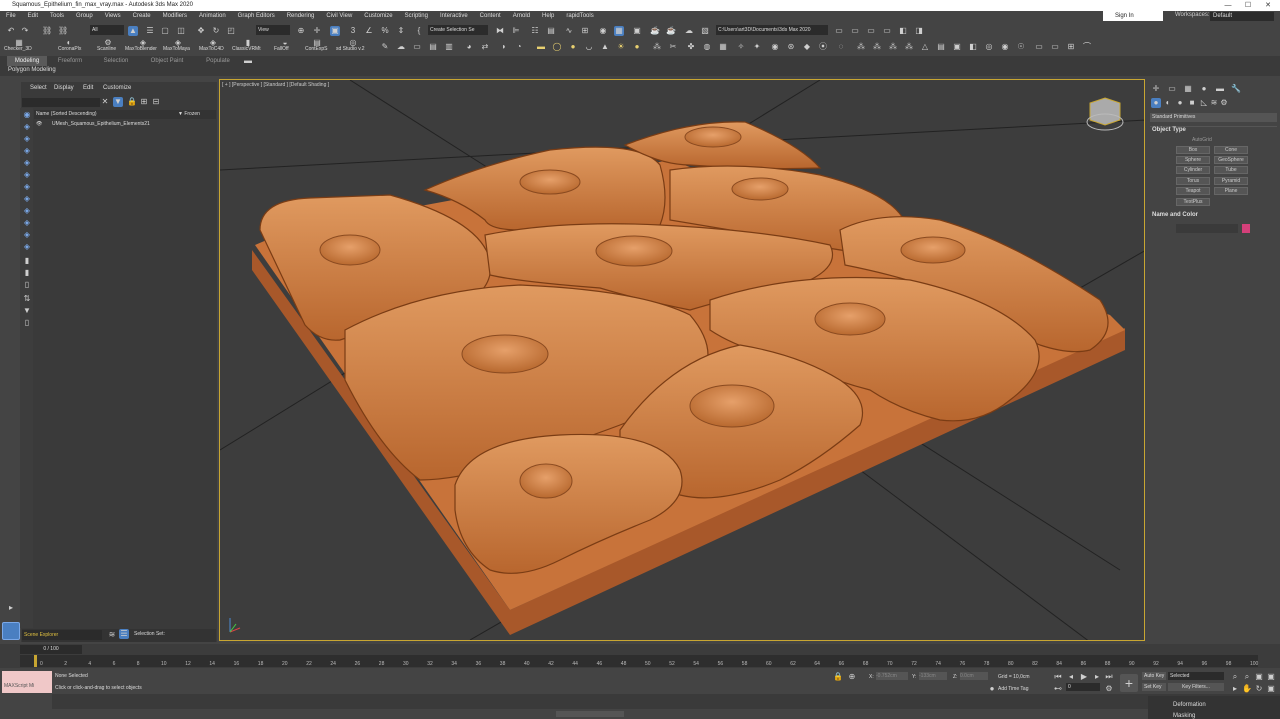 This screenshot has width=1280, height=719. What do you see at coordinates (231, 31) in the screenshot?
I see `scale-icon: ◰` at bounding box center [231, 31].